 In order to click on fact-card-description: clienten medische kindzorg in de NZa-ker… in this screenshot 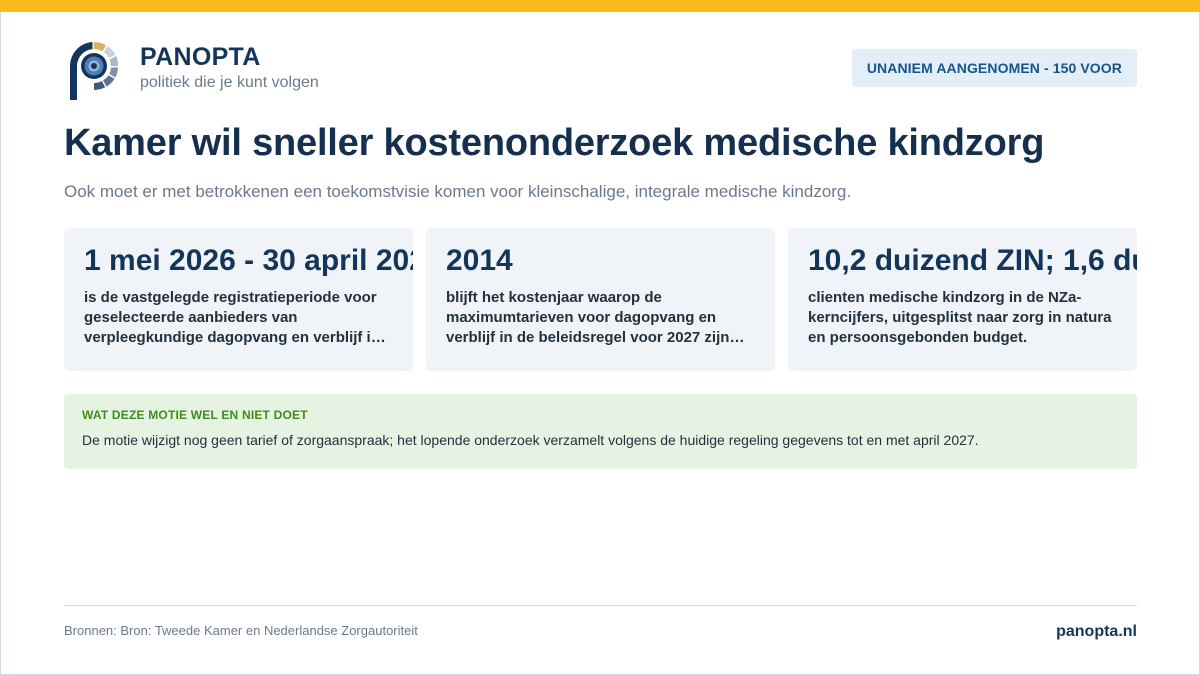, I will do `click(960, 317)`.